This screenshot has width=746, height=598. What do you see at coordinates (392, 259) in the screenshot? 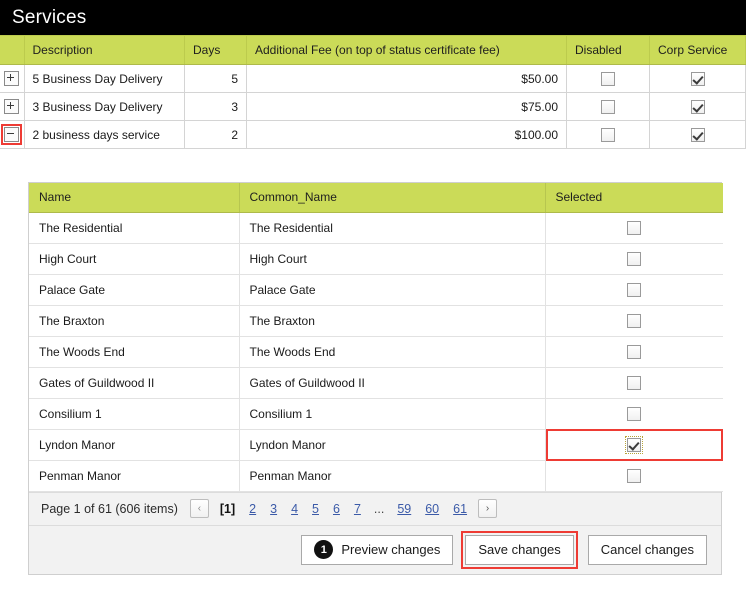
I see `cell-common-name: High Court` at bounding box center [392, 259].